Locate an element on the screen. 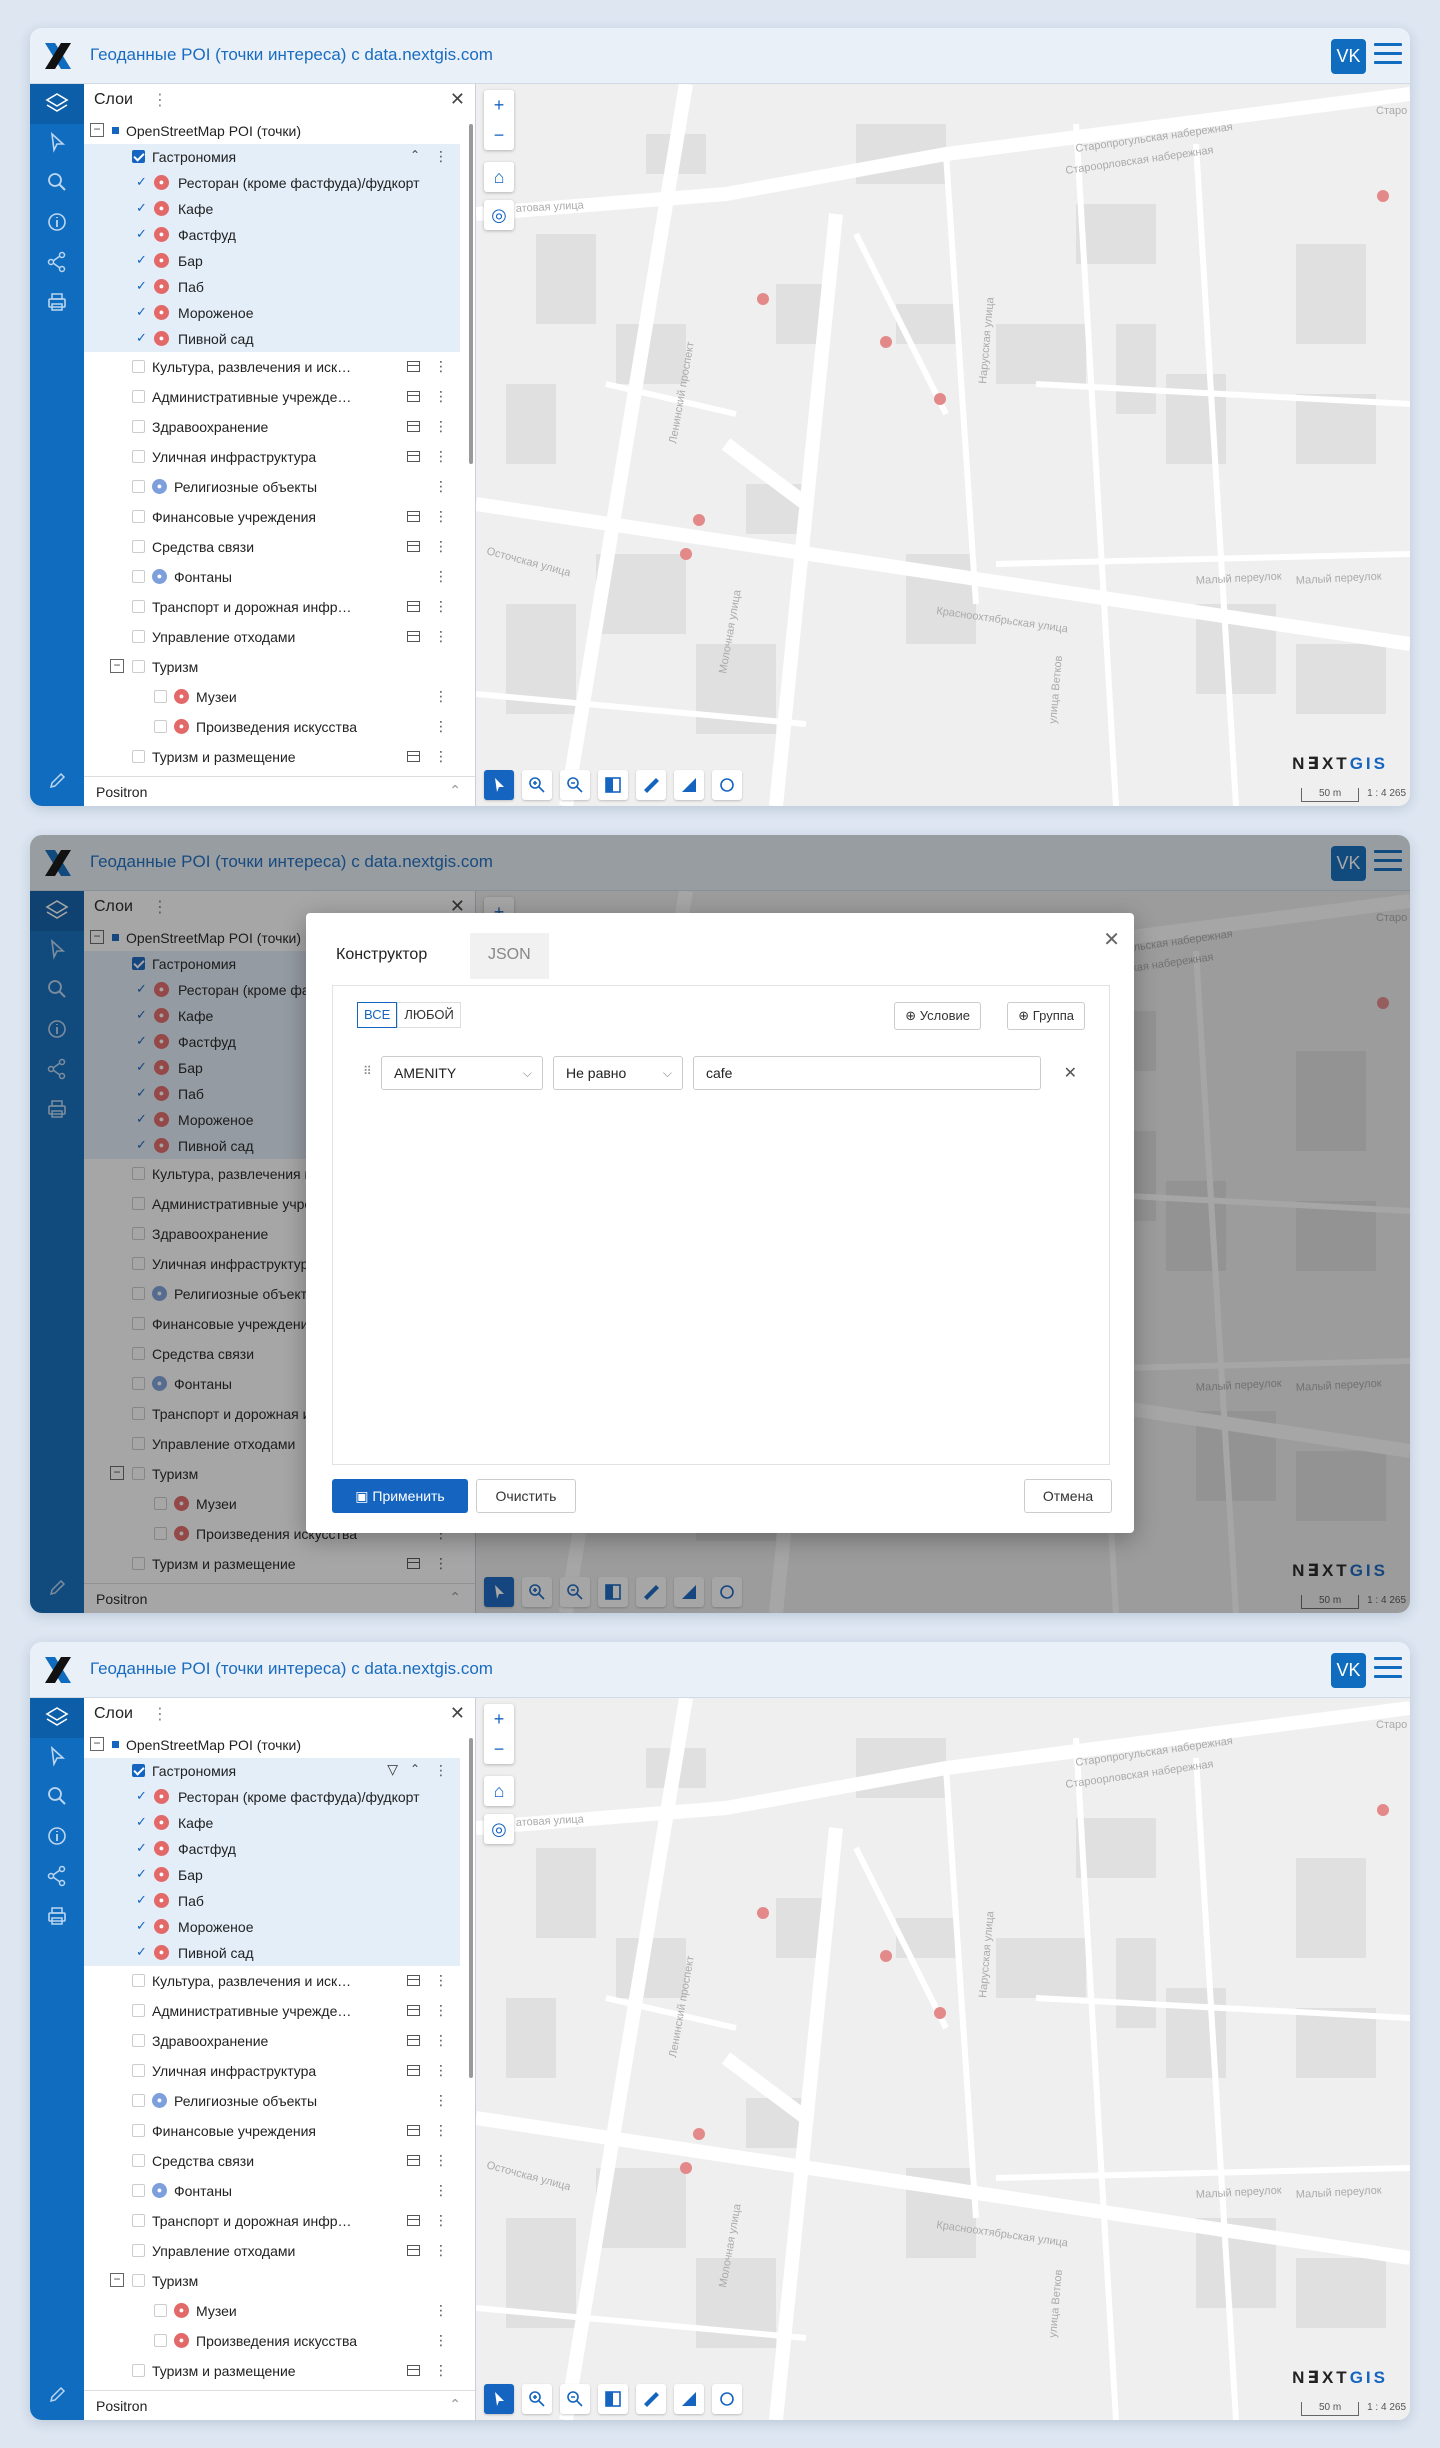 This screenshot has height=2448, width=1440. zoom-out-tool-icon is located at coordinates (575, 785).